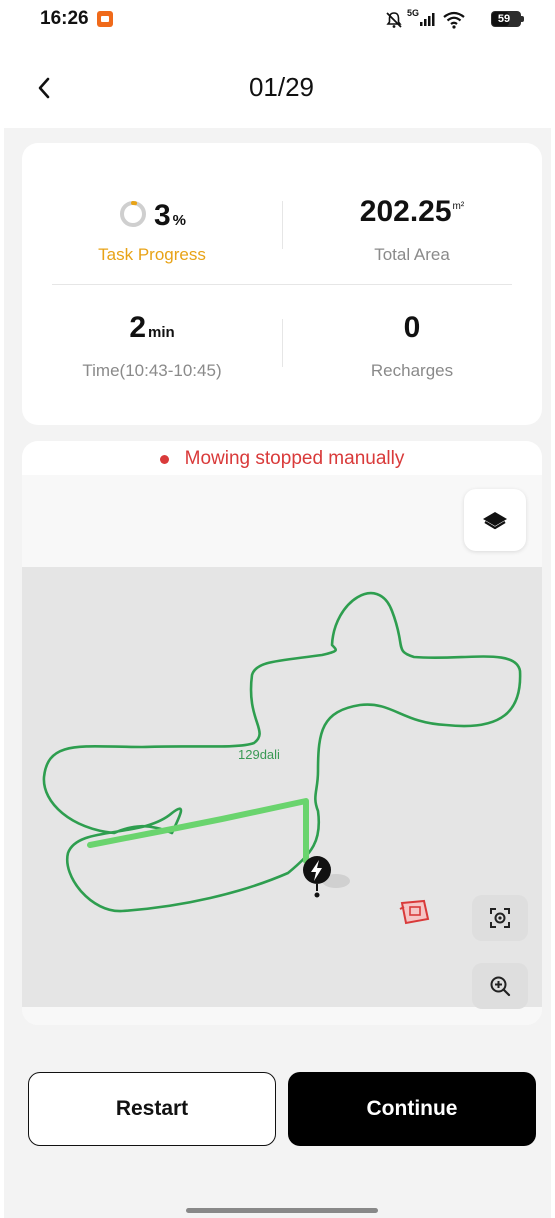  What do you see at coordinates (281, 87) in the screenshot?
I see `page-title: 01/29` at bounding box center [281, 87].